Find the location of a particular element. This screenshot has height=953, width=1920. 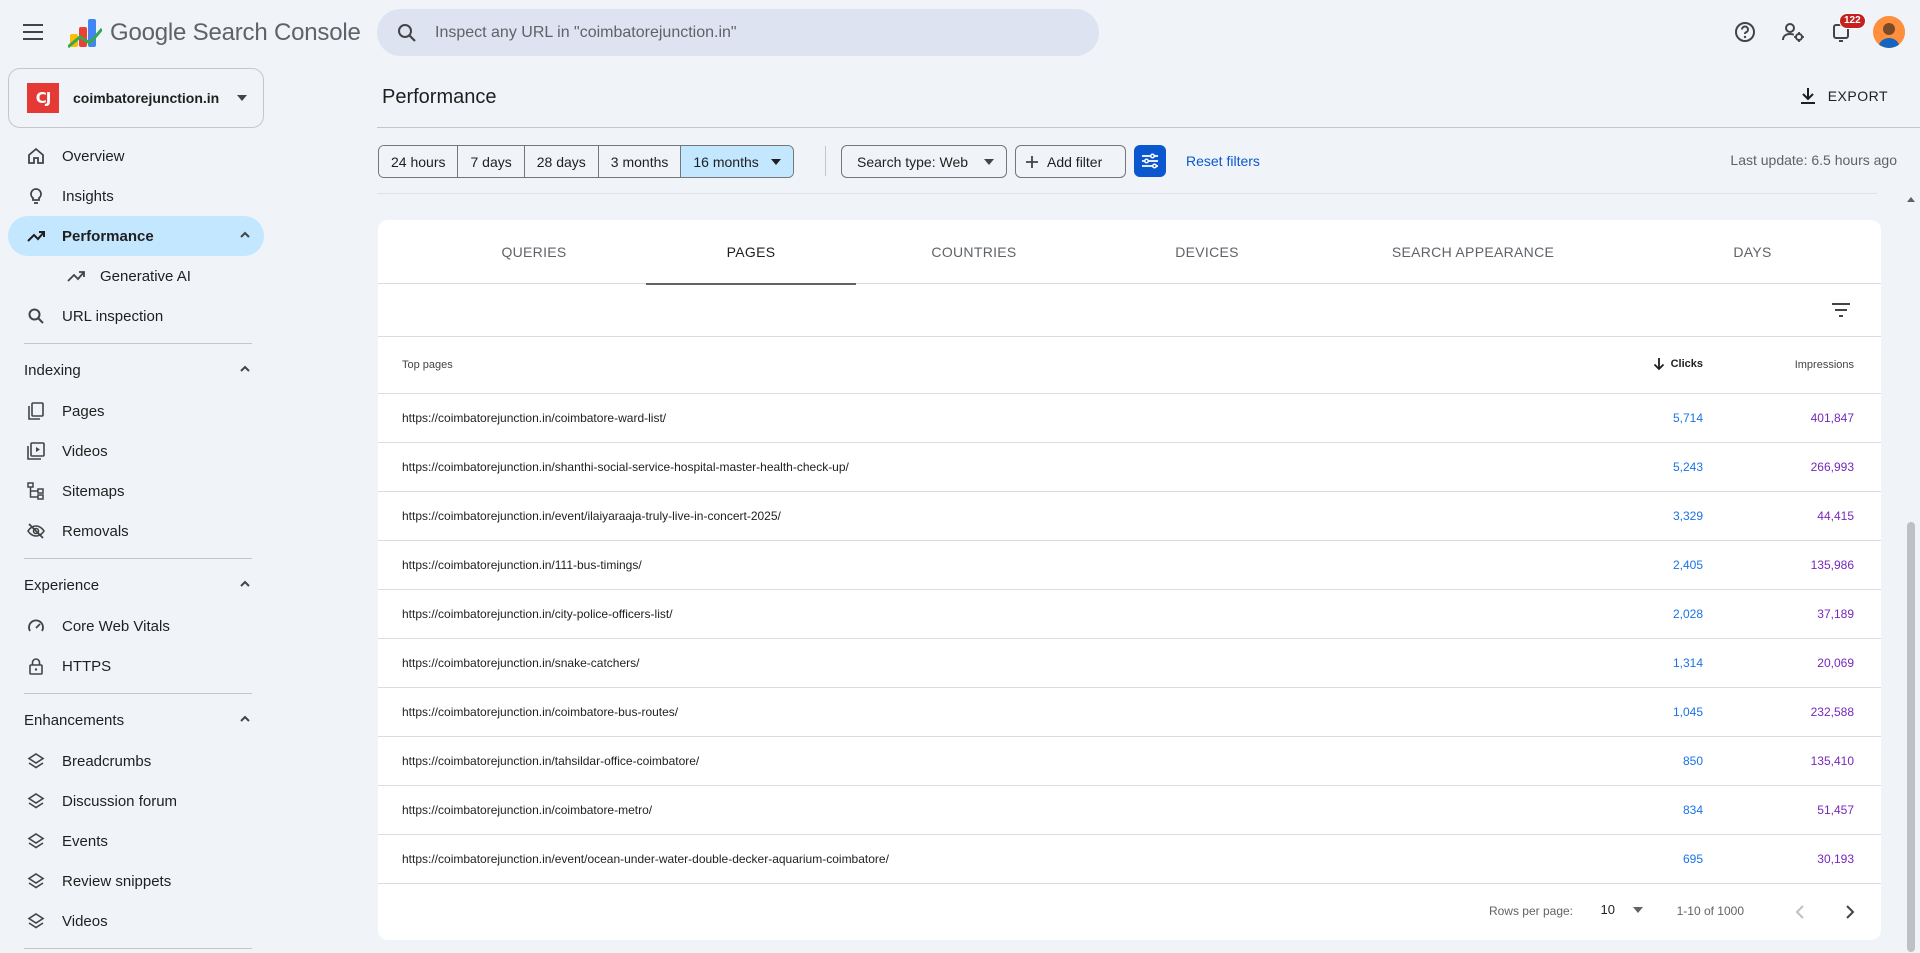

pagination-range: 1-10 of 1000 is located at coordinates (1710, 911).